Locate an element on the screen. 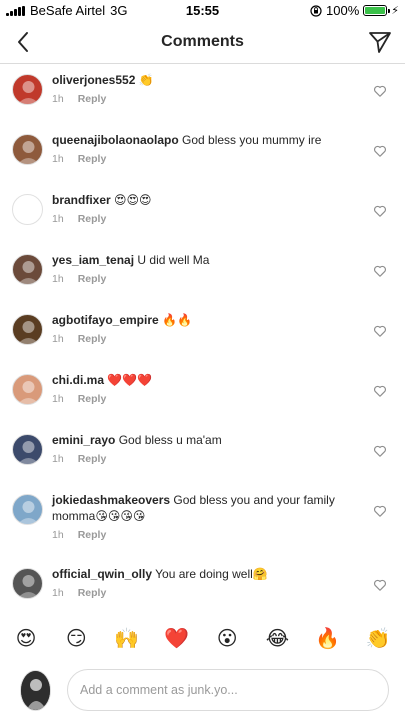 This screenshot has width=405, height=720. header: Comments is located at coordinates (202, 42).